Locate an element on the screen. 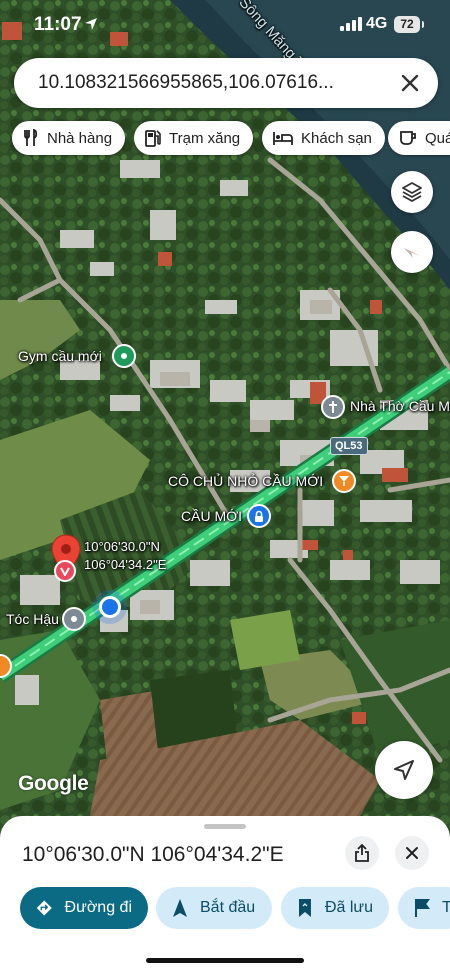 The height and width of the screenshot is (974, 450). saved-label: Đã lưu is located at coordinates (348, 907).